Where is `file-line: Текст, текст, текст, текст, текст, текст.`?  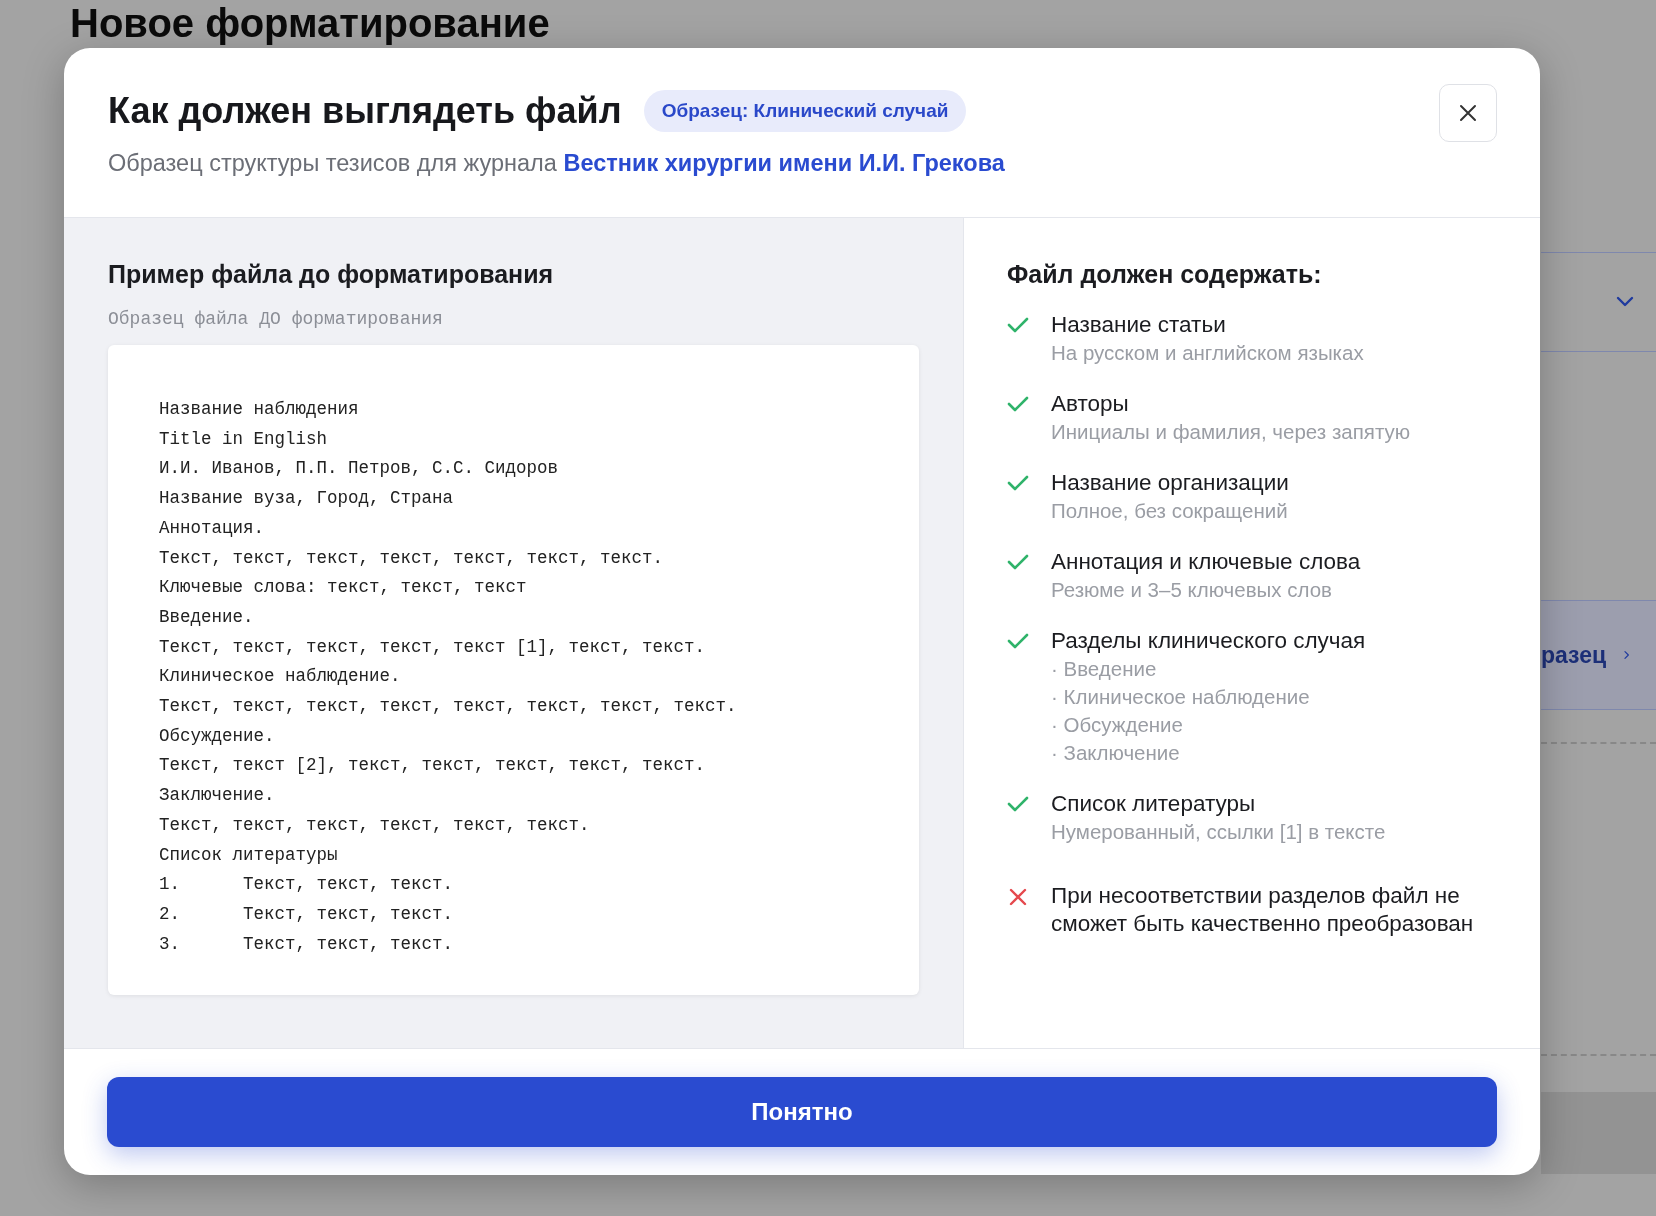 file-line: Текст, текст, текст, текст, текст, текст. is located at coordinates (375, 825).